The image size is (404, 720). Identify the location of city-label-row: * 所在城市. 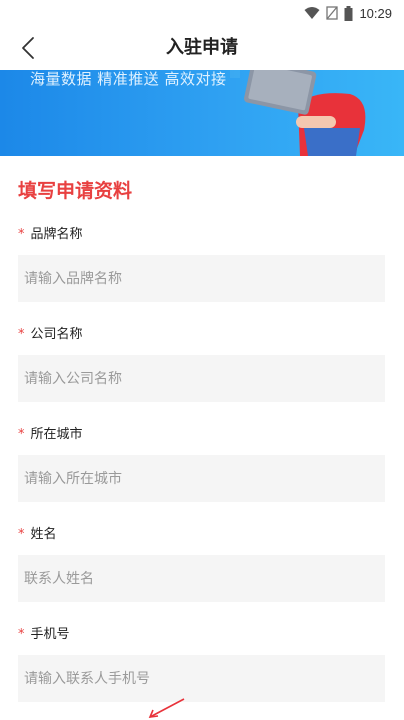
(201, 435).